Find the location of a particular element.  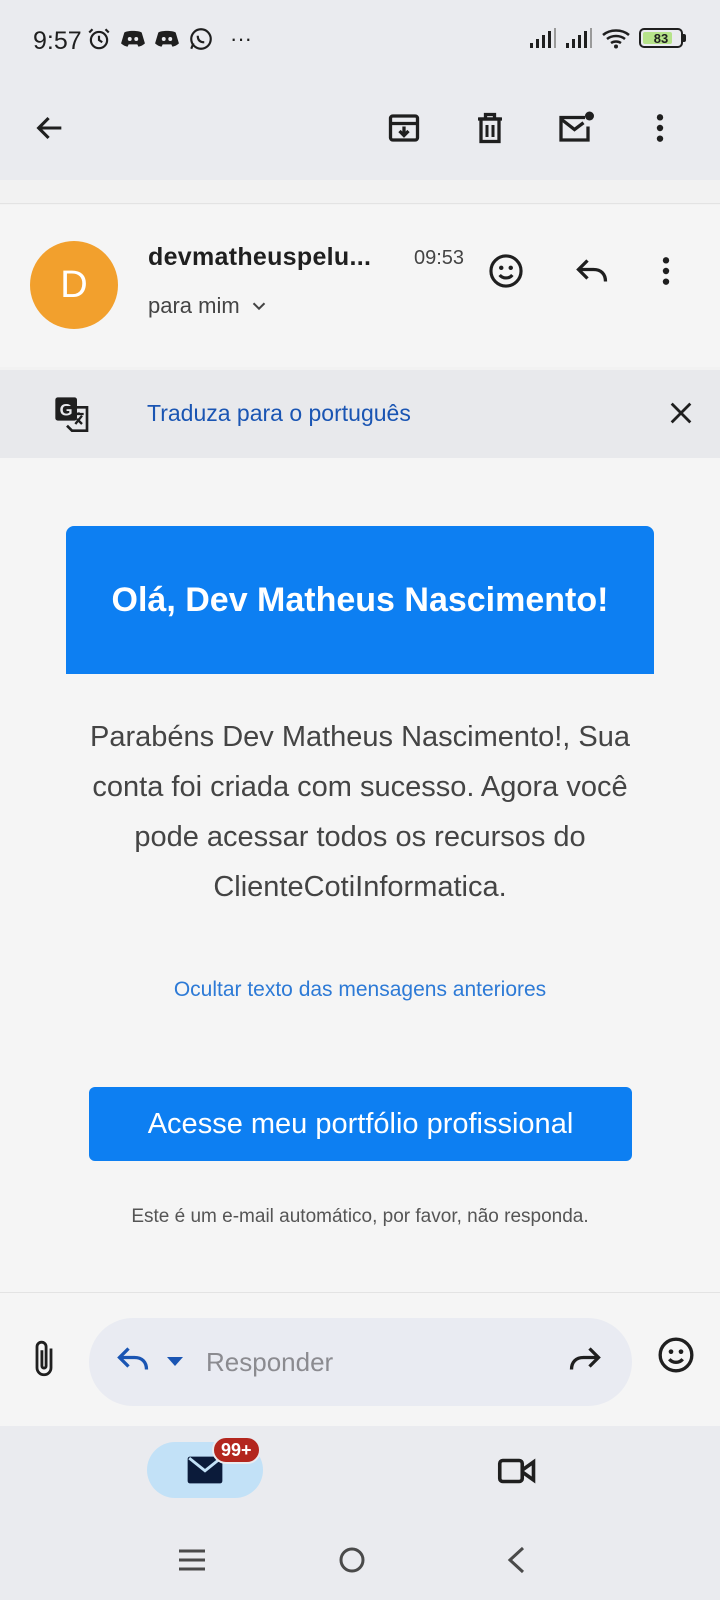

system-status: 83 is located at coordinates (607, 38).